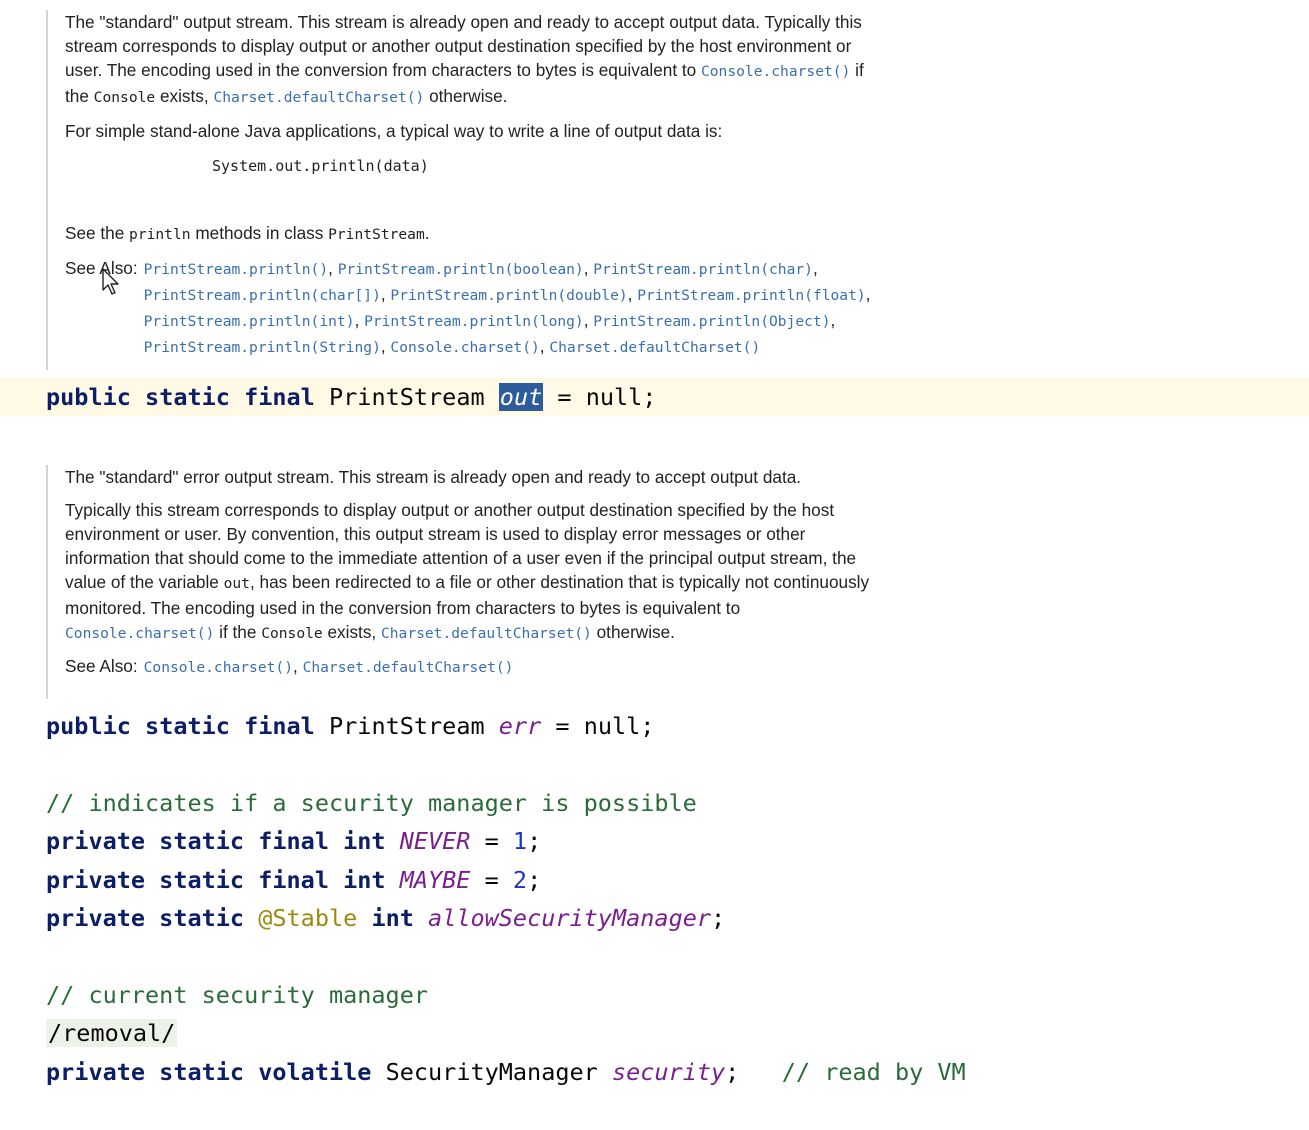 The width and height of the screenshot is (1309, 1130). I want to click on see-also-link: PrintStream.println(char[]), so click(262, 295).